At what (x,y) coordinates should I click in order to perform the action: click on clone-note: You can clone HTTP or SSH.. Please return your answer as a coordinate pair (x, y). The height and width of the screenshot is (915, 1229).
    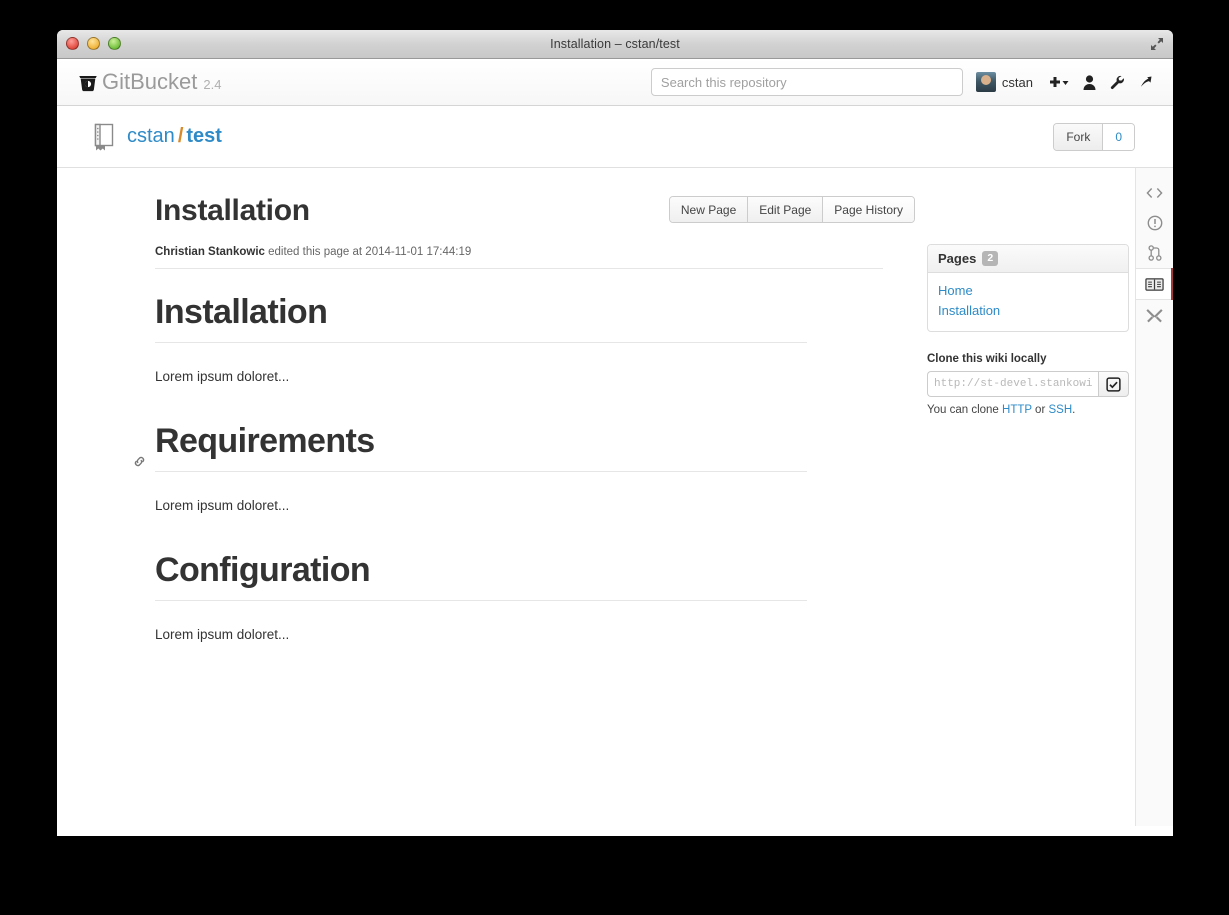
    Looking at the image, I should click on (1028, 410).